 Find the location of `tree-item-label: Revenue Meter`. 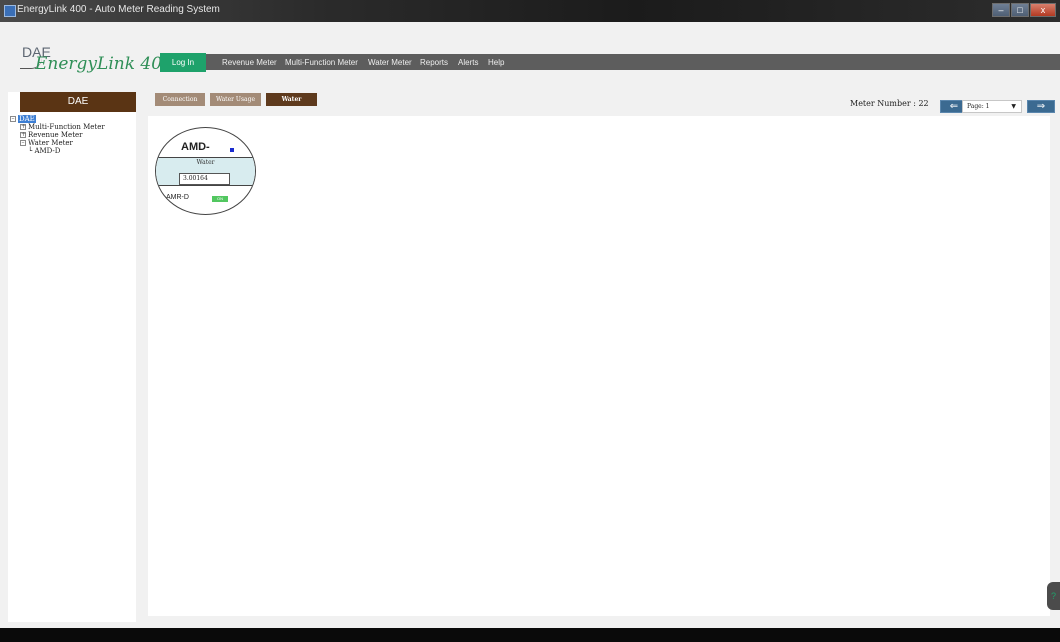

tree-item-label: Revenue Meter is located at coordinates (55, 135).